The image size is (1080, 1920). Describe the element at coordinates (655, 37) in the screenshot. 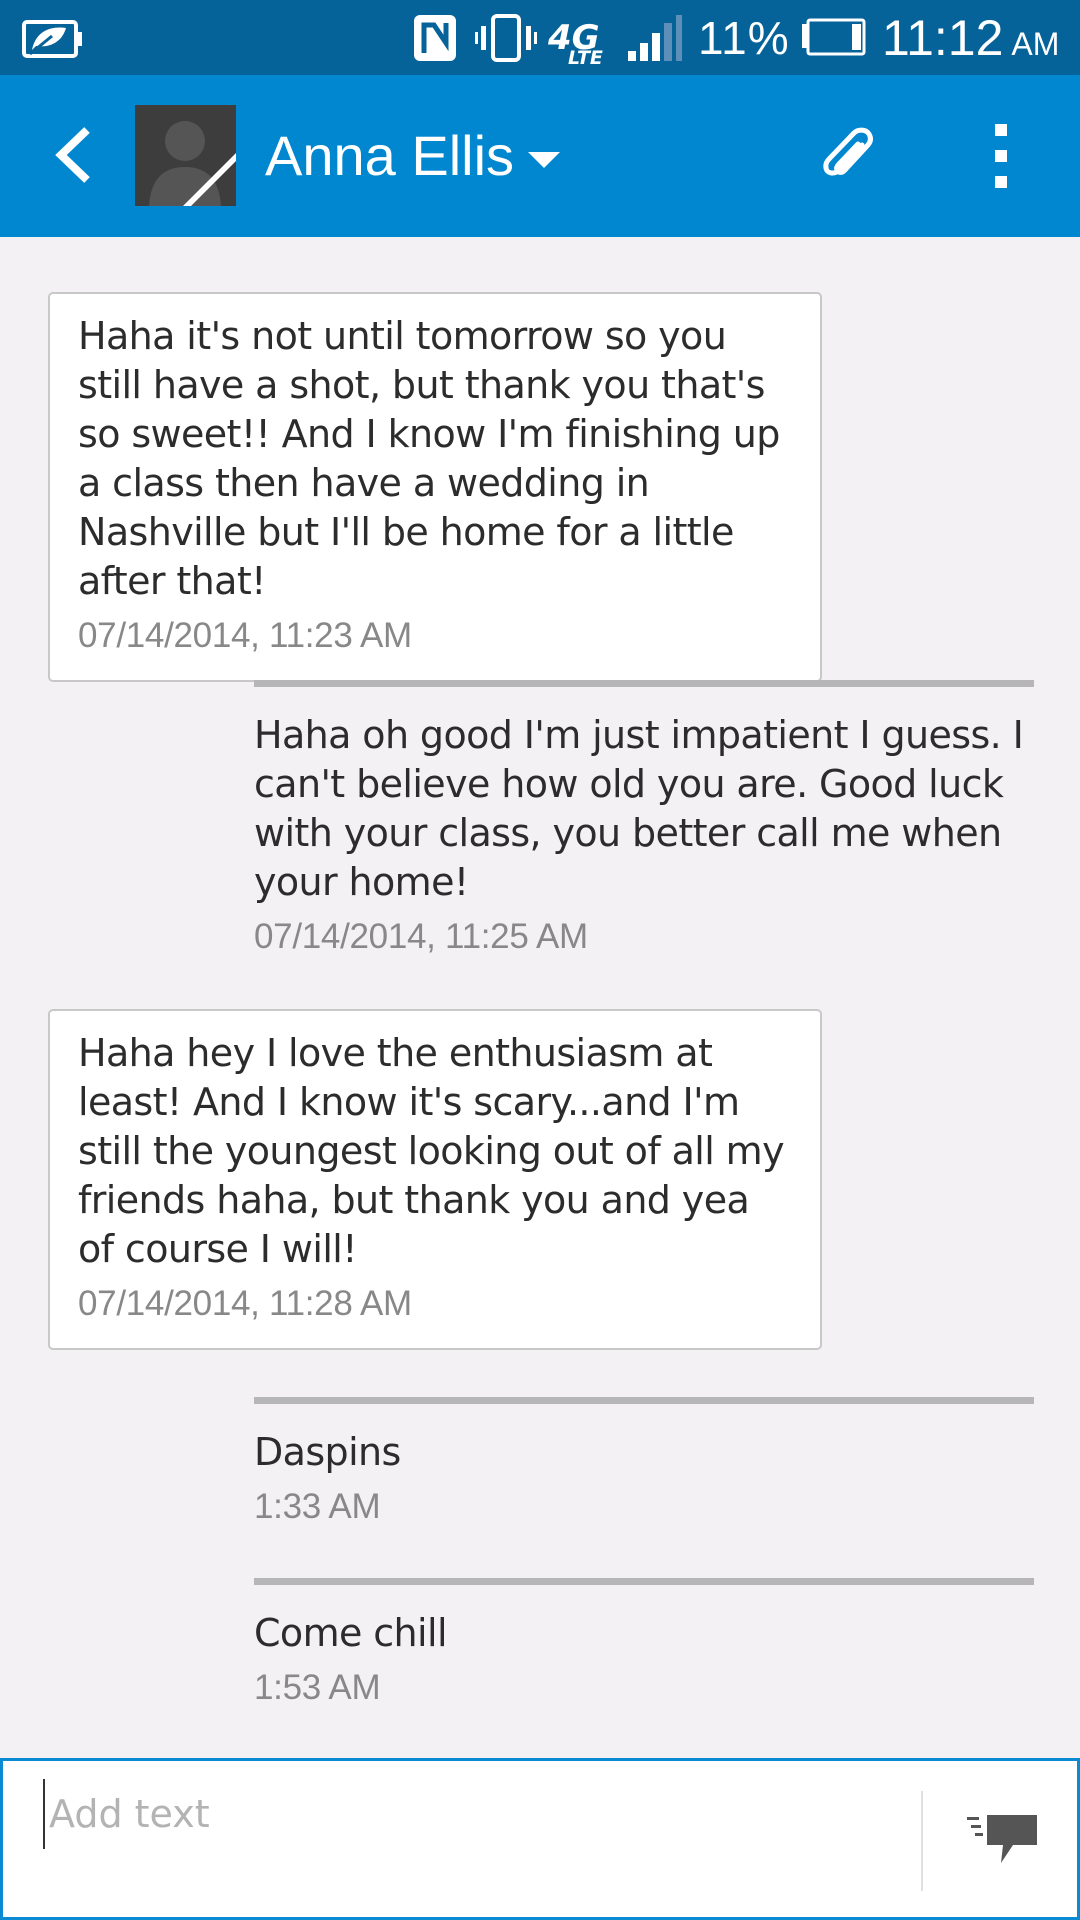

I see `signal-bars-icon` at that location.